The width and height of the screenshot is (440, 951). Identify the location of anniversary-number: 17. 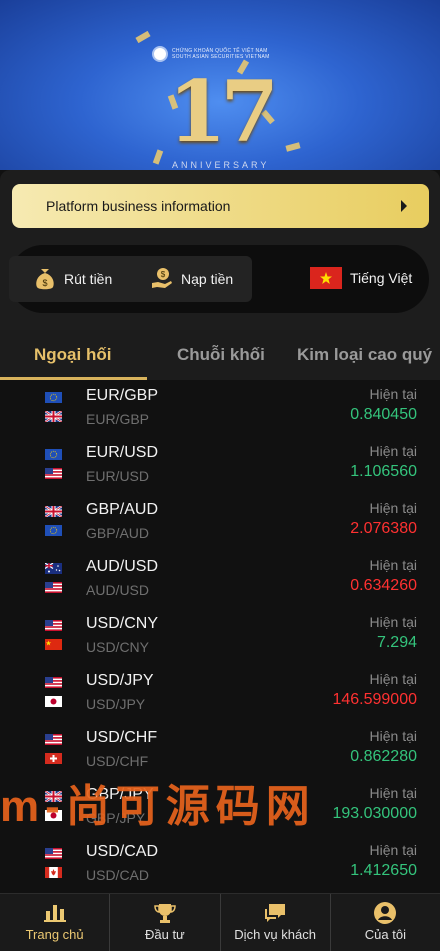
(223, 111).